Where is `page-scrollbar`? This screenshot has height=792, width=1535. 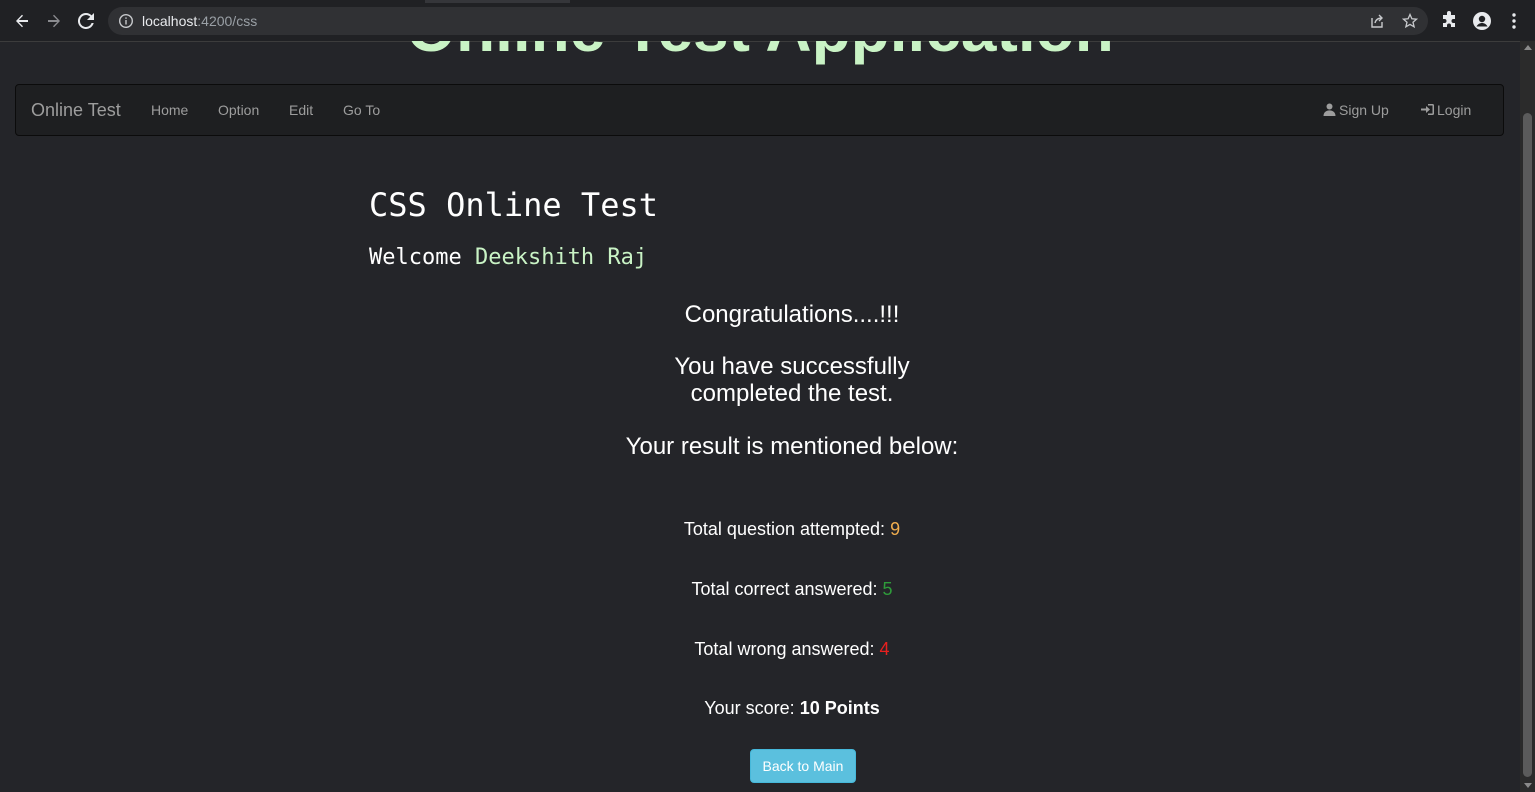
page-scrollbar is located at coordinates (1527, 416).